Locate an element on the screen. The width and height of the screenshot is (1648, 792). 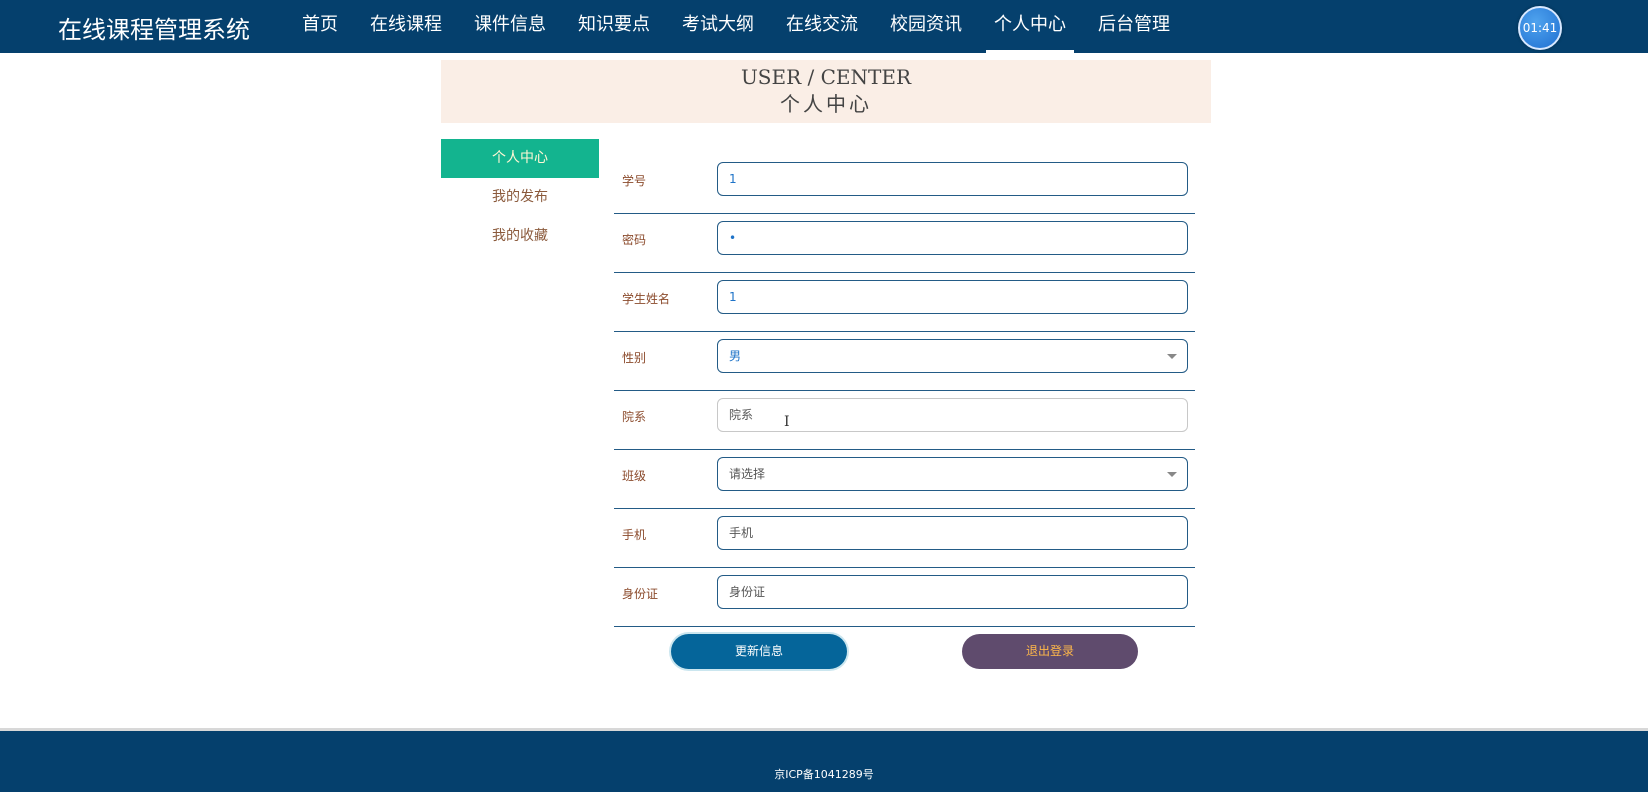
gender-selected-value: 男 is located at coordinates (735, 356).